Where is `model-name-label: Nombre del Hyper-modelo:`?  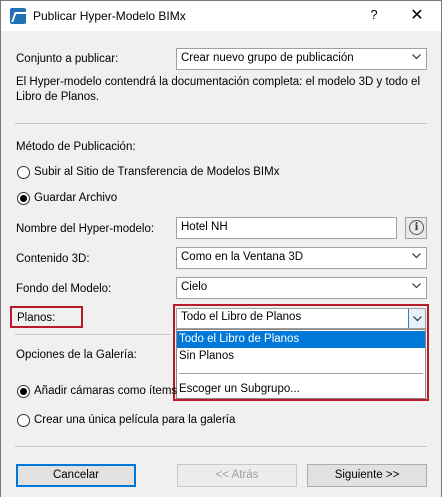
model-name-label: Nombre del Hyper-modelo: is located at coordinates (85, 229).